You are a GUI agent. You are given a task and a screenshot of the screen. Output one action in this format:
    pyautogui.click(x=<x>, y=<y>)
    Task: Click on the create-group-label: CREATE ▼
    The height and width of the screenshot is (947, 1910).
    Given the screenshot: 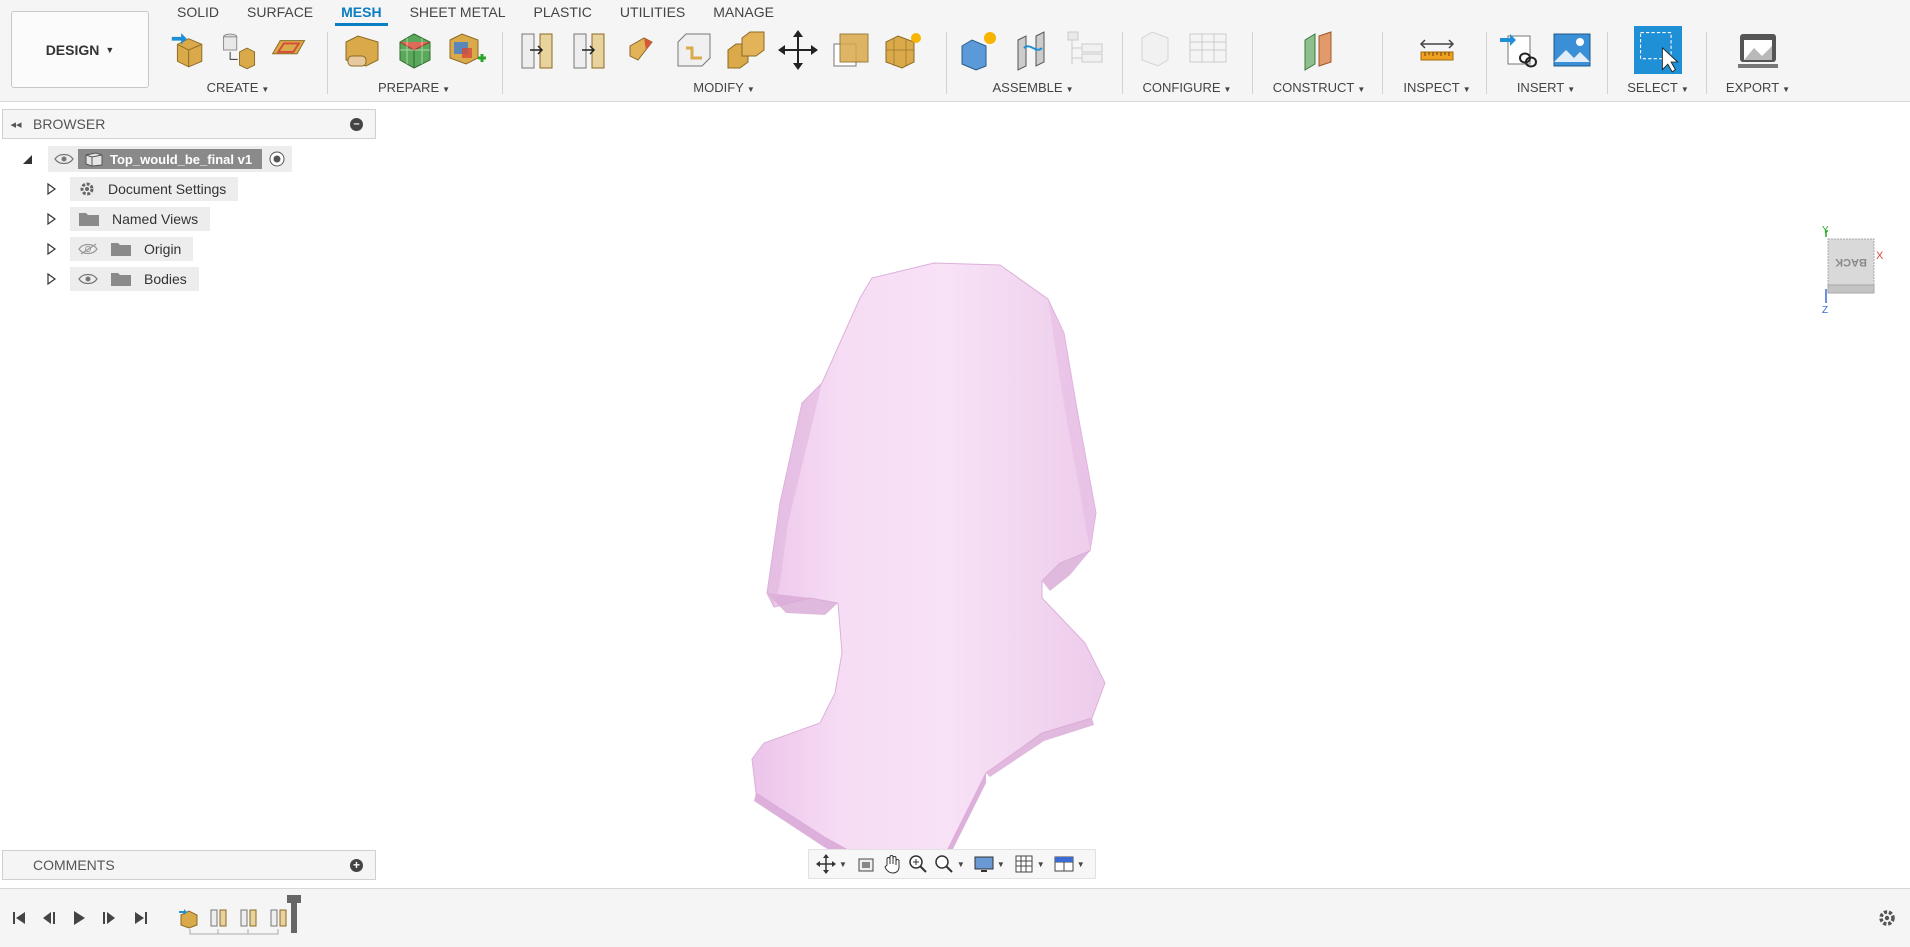 What is the action you would take?
    pyautogui.click(x=238, y=87)
    